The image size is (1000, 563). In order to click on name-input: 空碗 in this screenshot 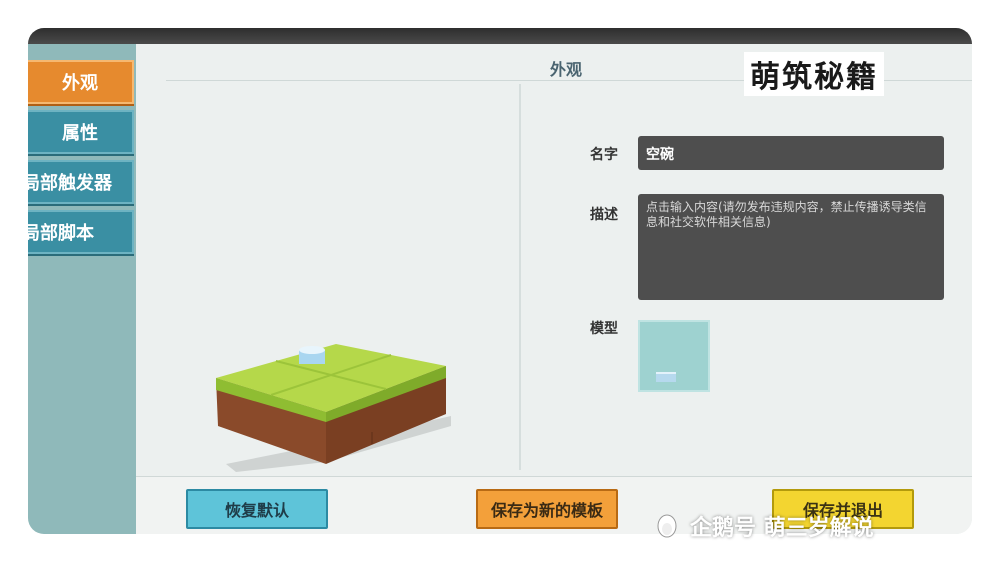, I will do `click(791, 153)`.